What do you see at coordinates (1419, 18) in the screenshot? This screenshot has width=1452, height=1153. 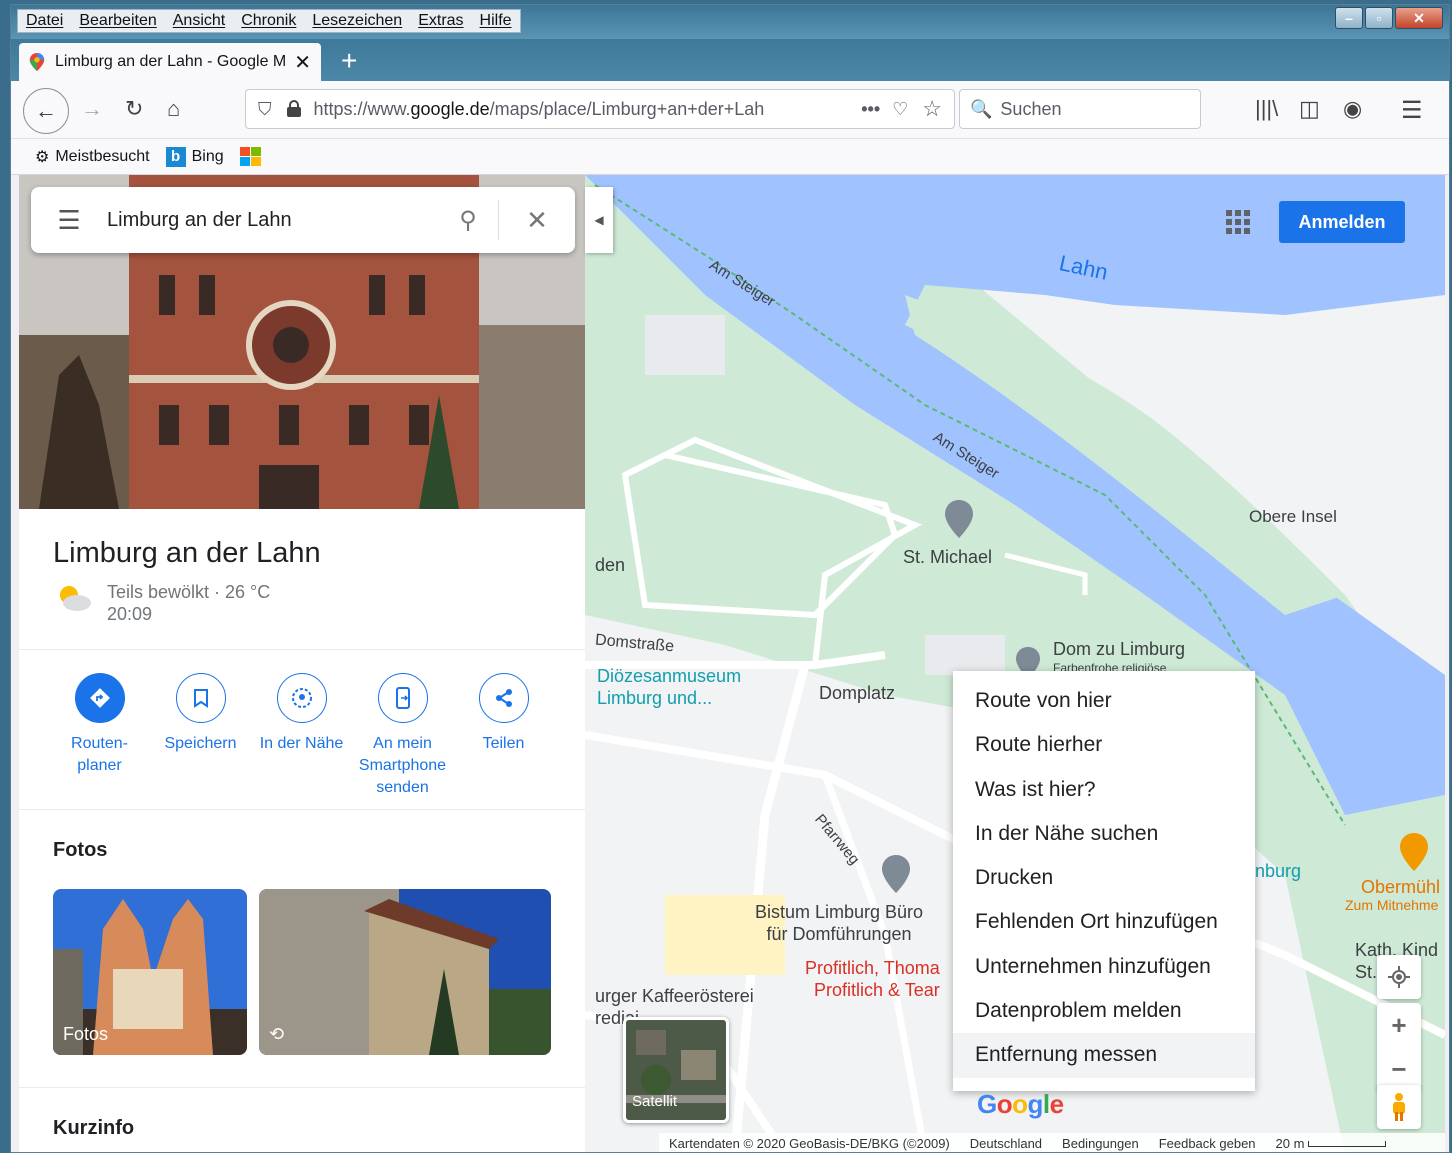 I see `close-window-button: ✕` at bounding box center [1419, 18].